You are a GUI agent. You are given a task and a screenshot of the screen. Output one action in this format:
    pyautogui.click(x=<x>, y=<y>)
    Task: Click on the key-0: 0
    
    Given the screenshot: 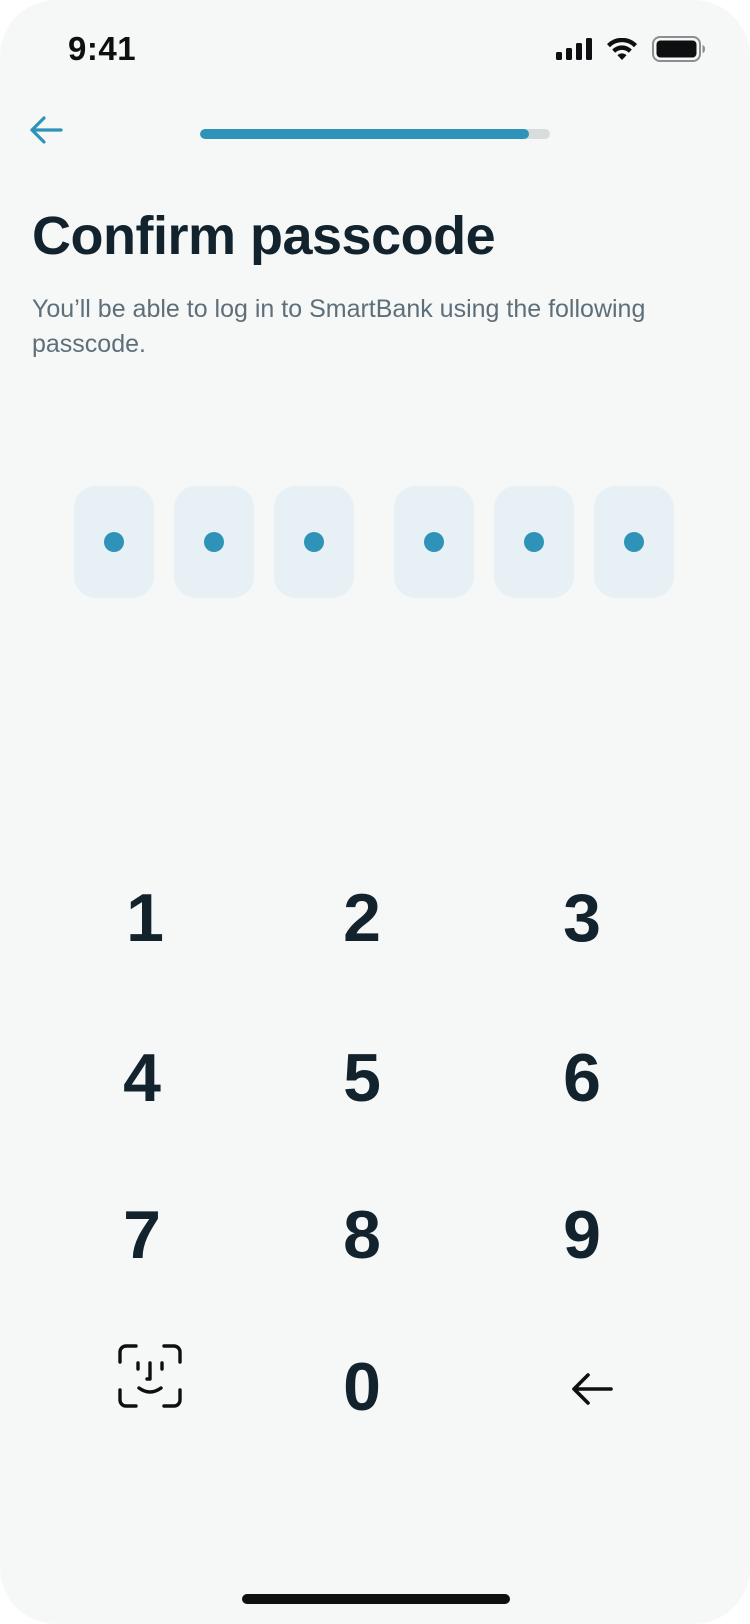 What is the action you would take?
    pyautogui.click(x=362, y=1387)
    